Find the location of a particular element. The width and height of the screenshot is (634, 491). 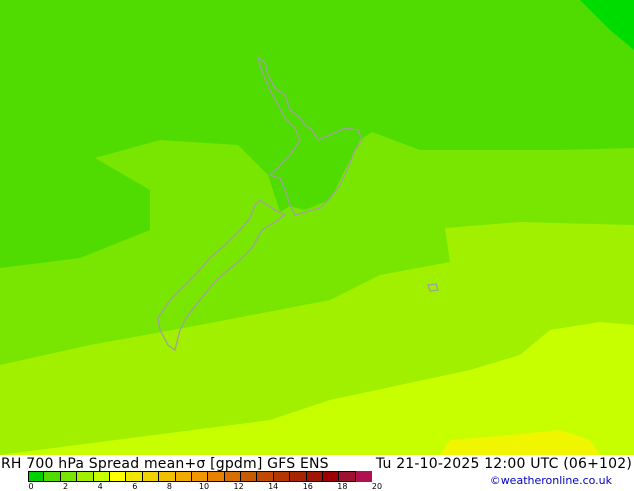

map-title: RH 700 hPa Spread mean+σ [gpdm] GFS ENS is located at coordinates (165, 464).